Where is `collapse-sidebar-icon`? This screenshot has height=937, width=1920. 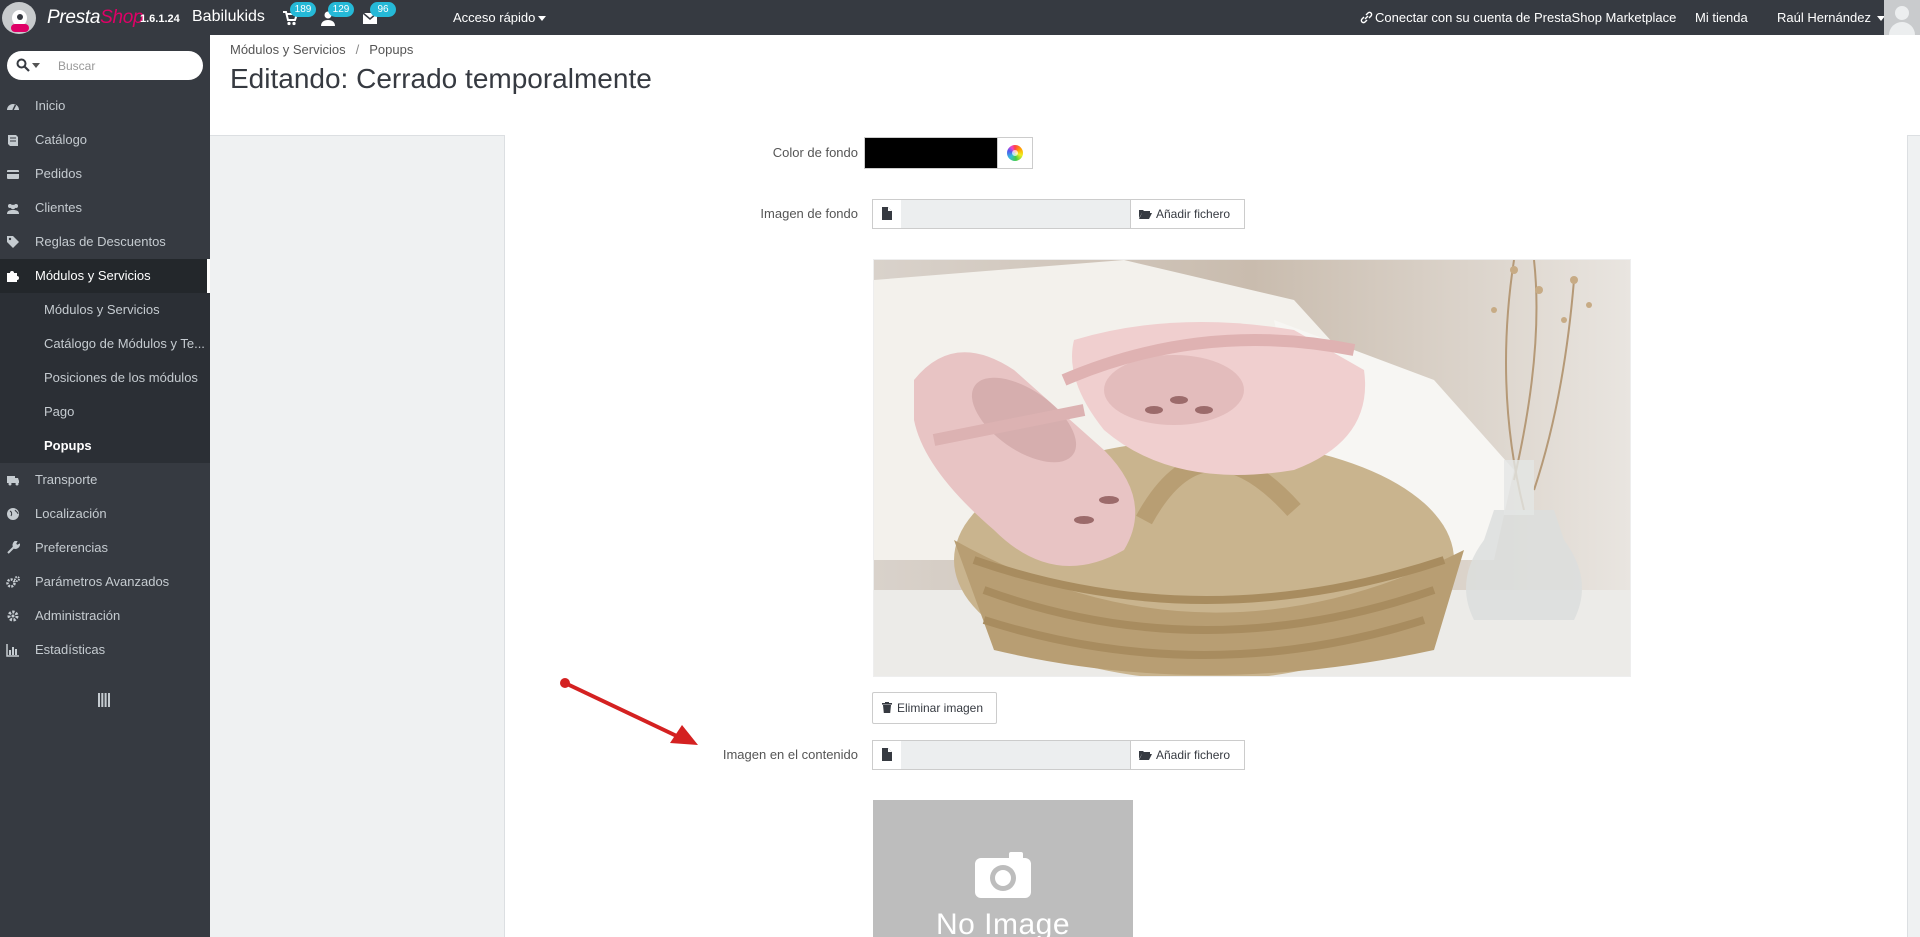 collapse-sidebar-icon is located at coordinates (104, 700).